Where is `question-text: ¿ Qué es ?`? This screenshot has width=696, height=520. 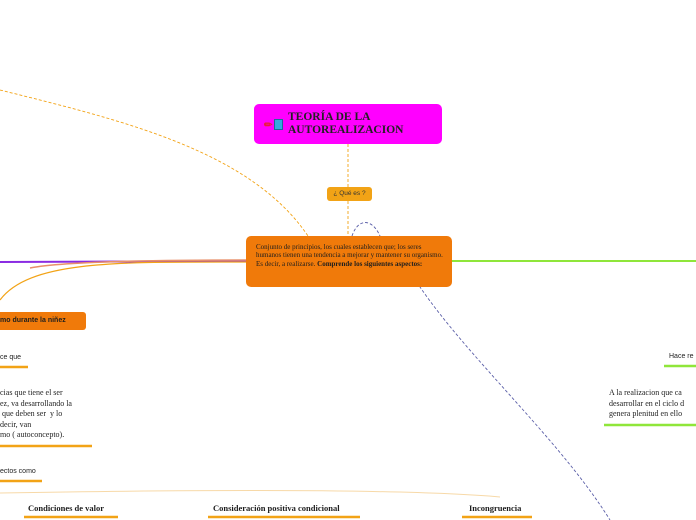 question-text: ¿ Qué es ? is located at coordinates (349, 193).